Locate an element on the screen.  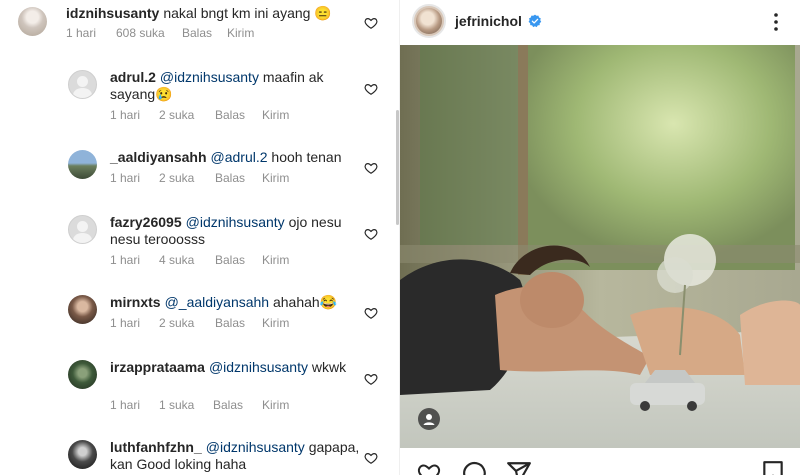
comment-text: ahahah😂 is located at coordinates (305, 302).